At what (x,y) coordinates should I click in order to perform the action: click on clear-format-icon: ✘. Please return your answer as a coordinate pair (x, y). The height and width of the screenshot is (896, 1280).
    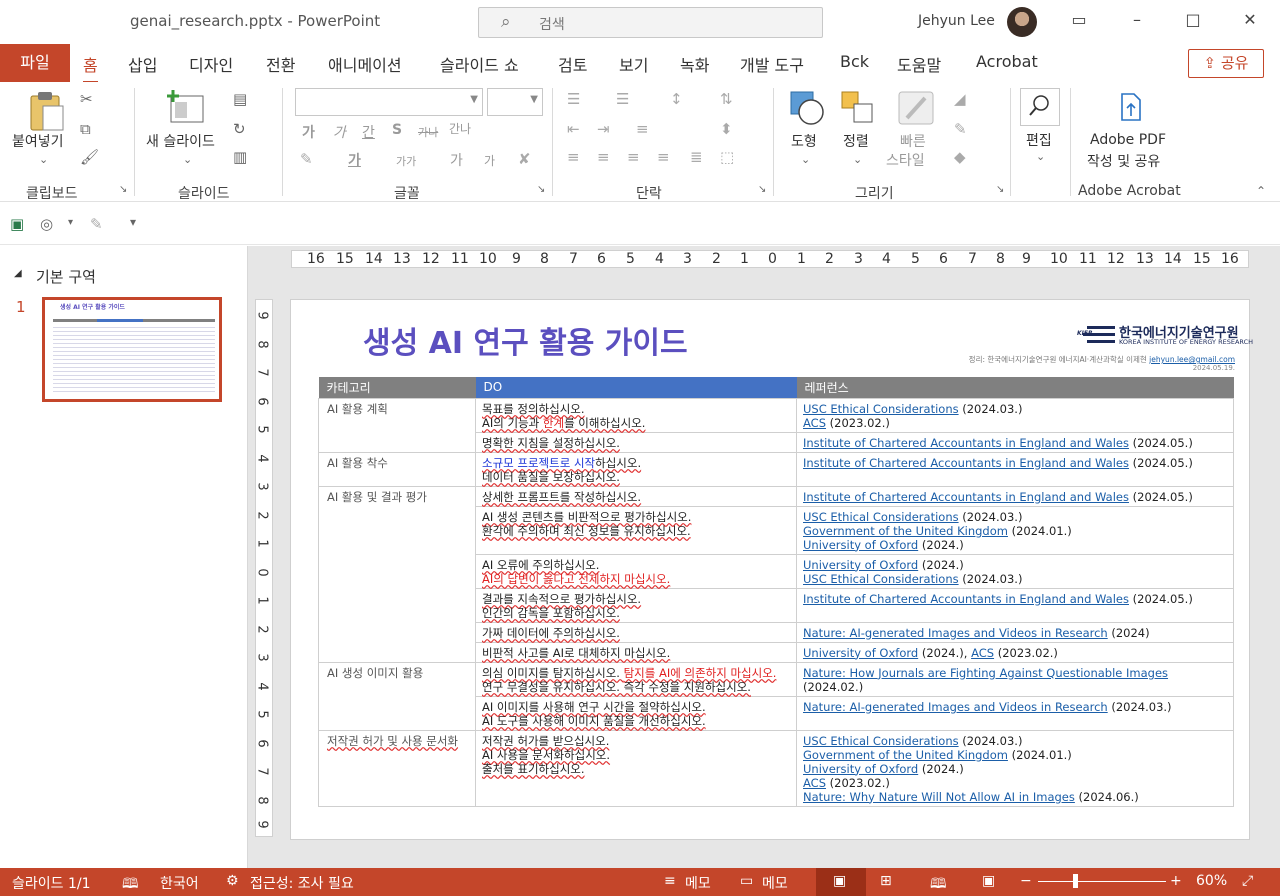
    Looking at the image, I should click on (524, 159).